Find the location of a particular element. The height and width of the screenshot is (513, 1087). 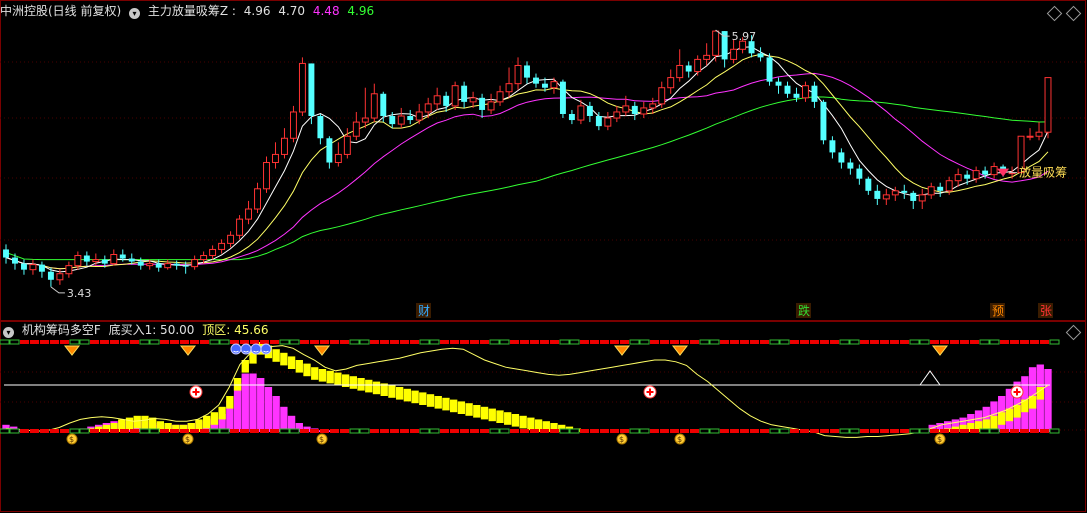

indicator-label: 主力放量吸筹Z : is located at coordinates (192, 11).